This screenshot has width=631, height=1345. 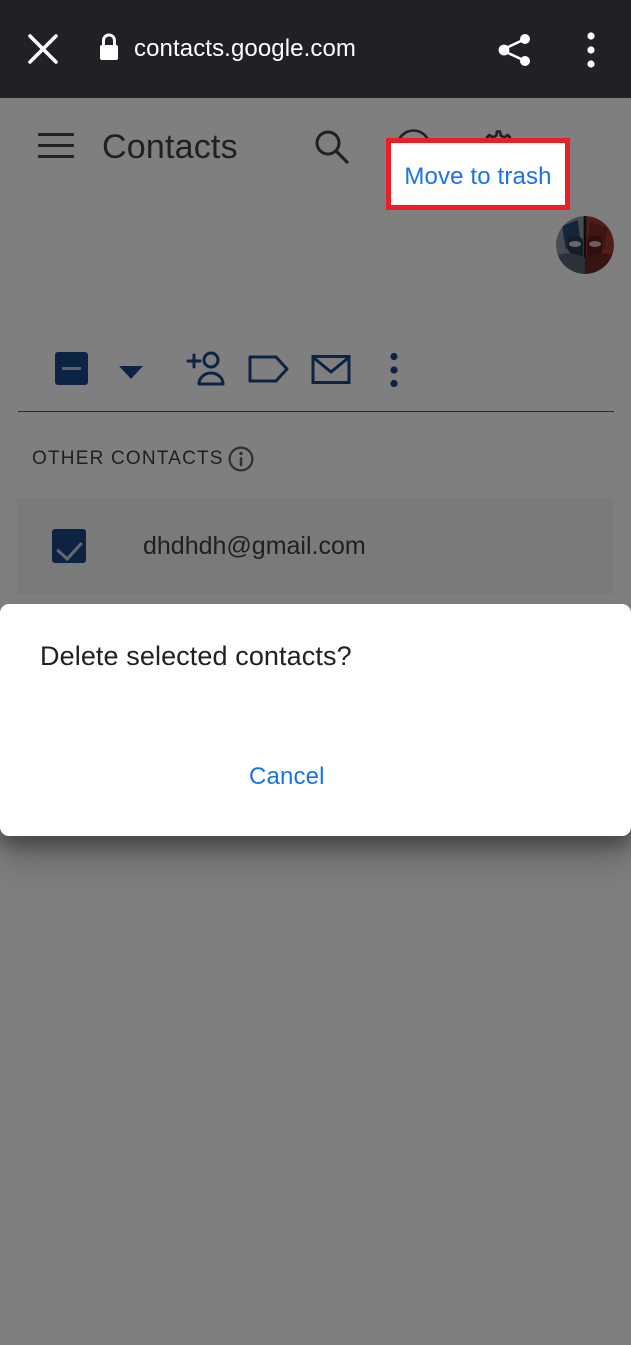 What do you see at coordinates (591, 50) in the screenshot?
I see `browser-more-vert-icon` at bounding box center [591, 50].